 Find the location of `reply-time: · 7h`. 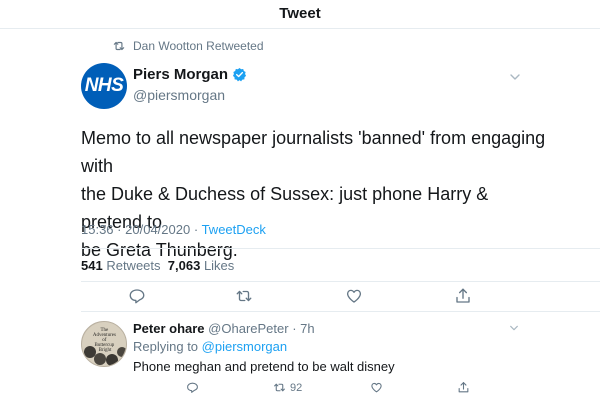

reply-time: · 7h is located at coordinates (303, 328).